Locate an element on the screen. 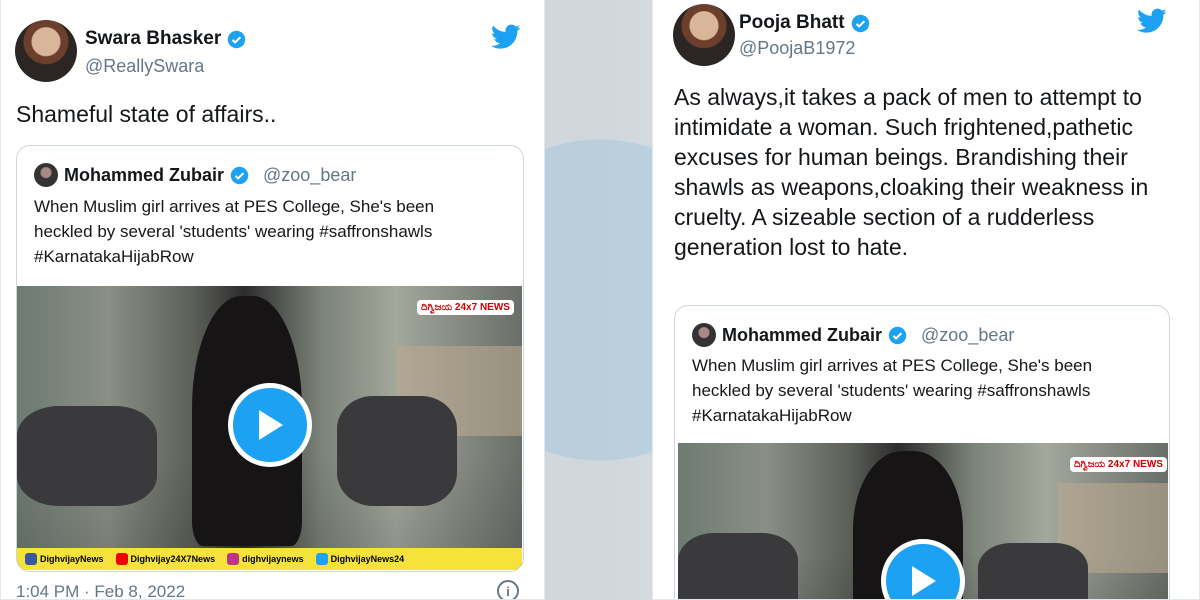  facebook-icon is located at coordinates (31, 559).